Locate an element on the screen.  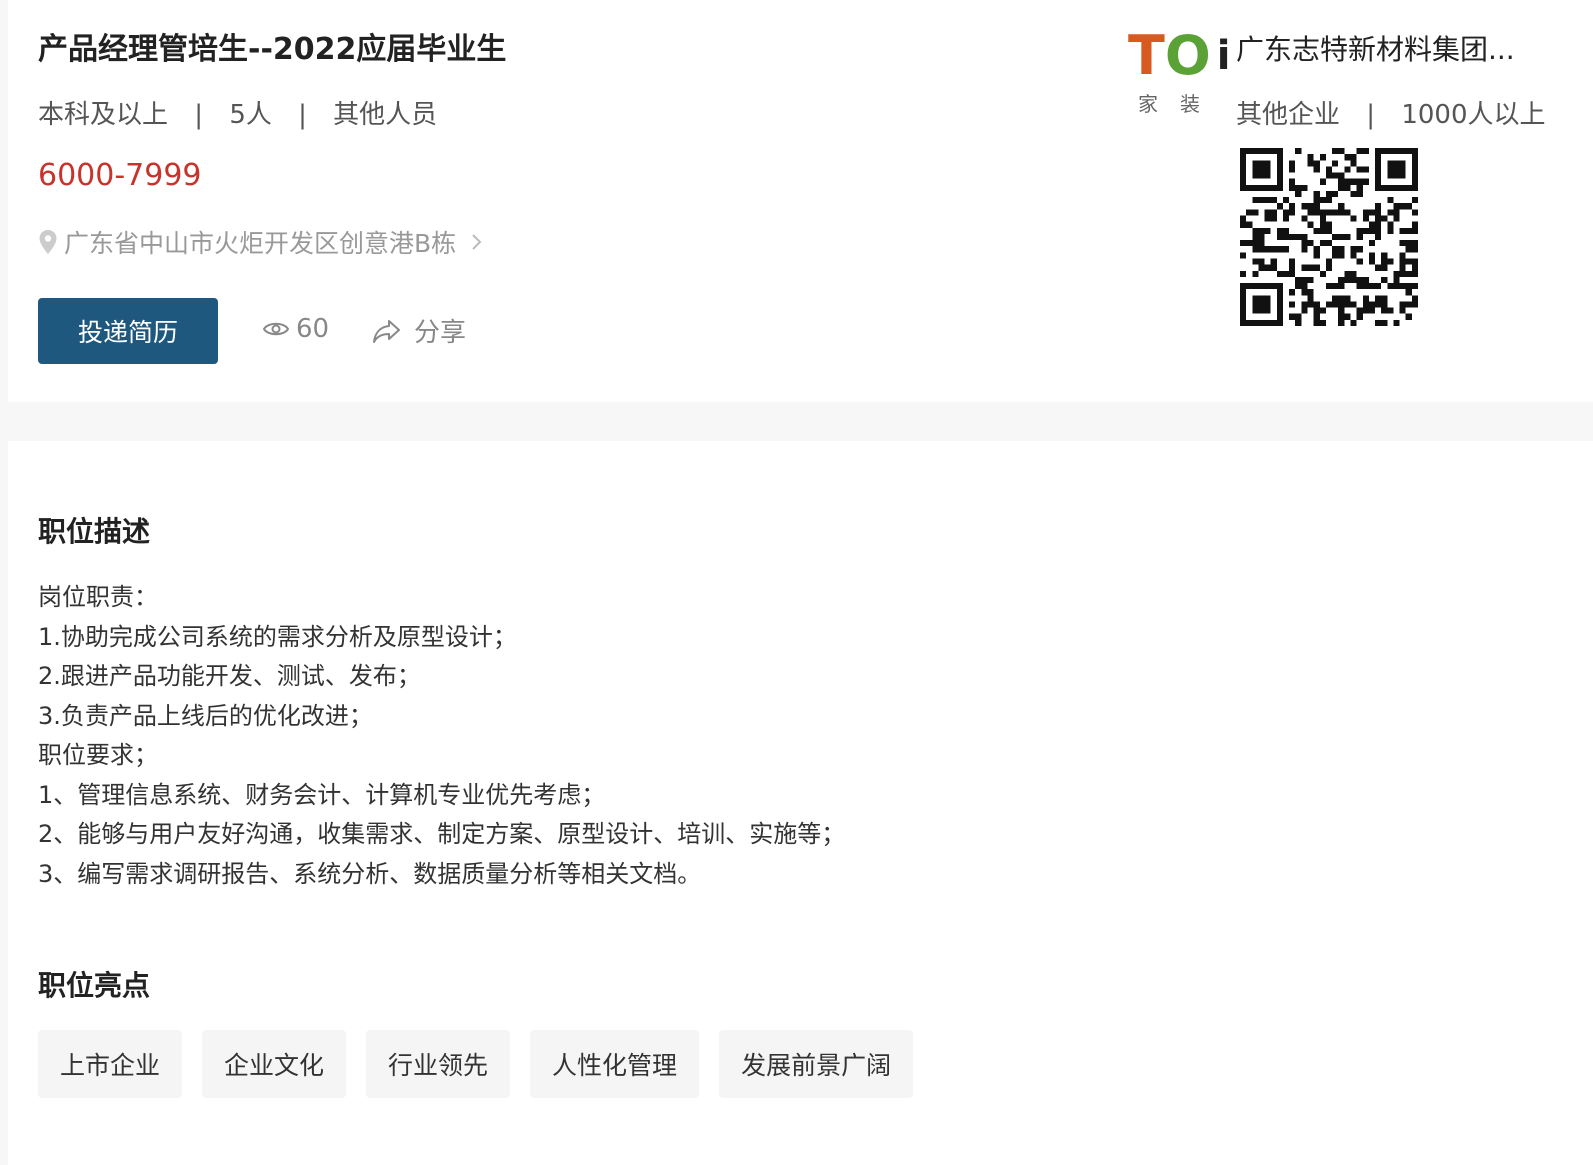
company-logo: T O i 家装 is located at coordinates (1184, 72).